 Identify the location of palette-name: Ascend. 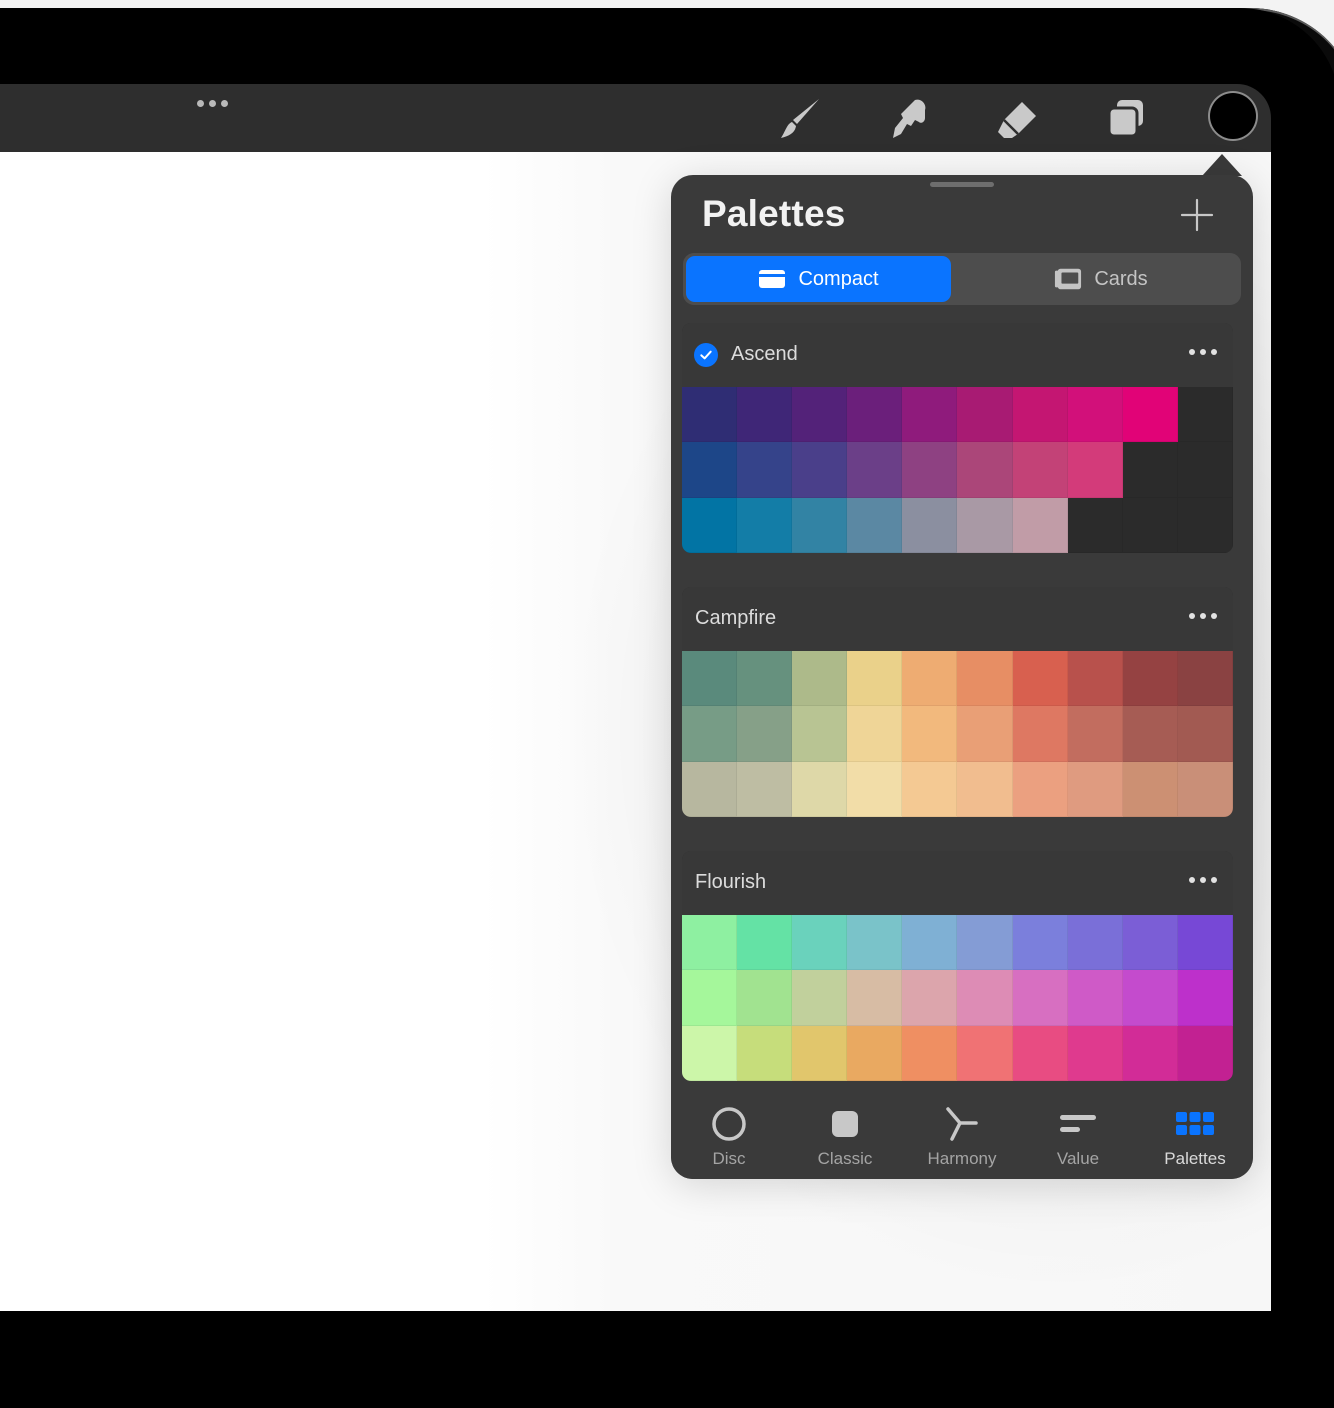
(764, 354).